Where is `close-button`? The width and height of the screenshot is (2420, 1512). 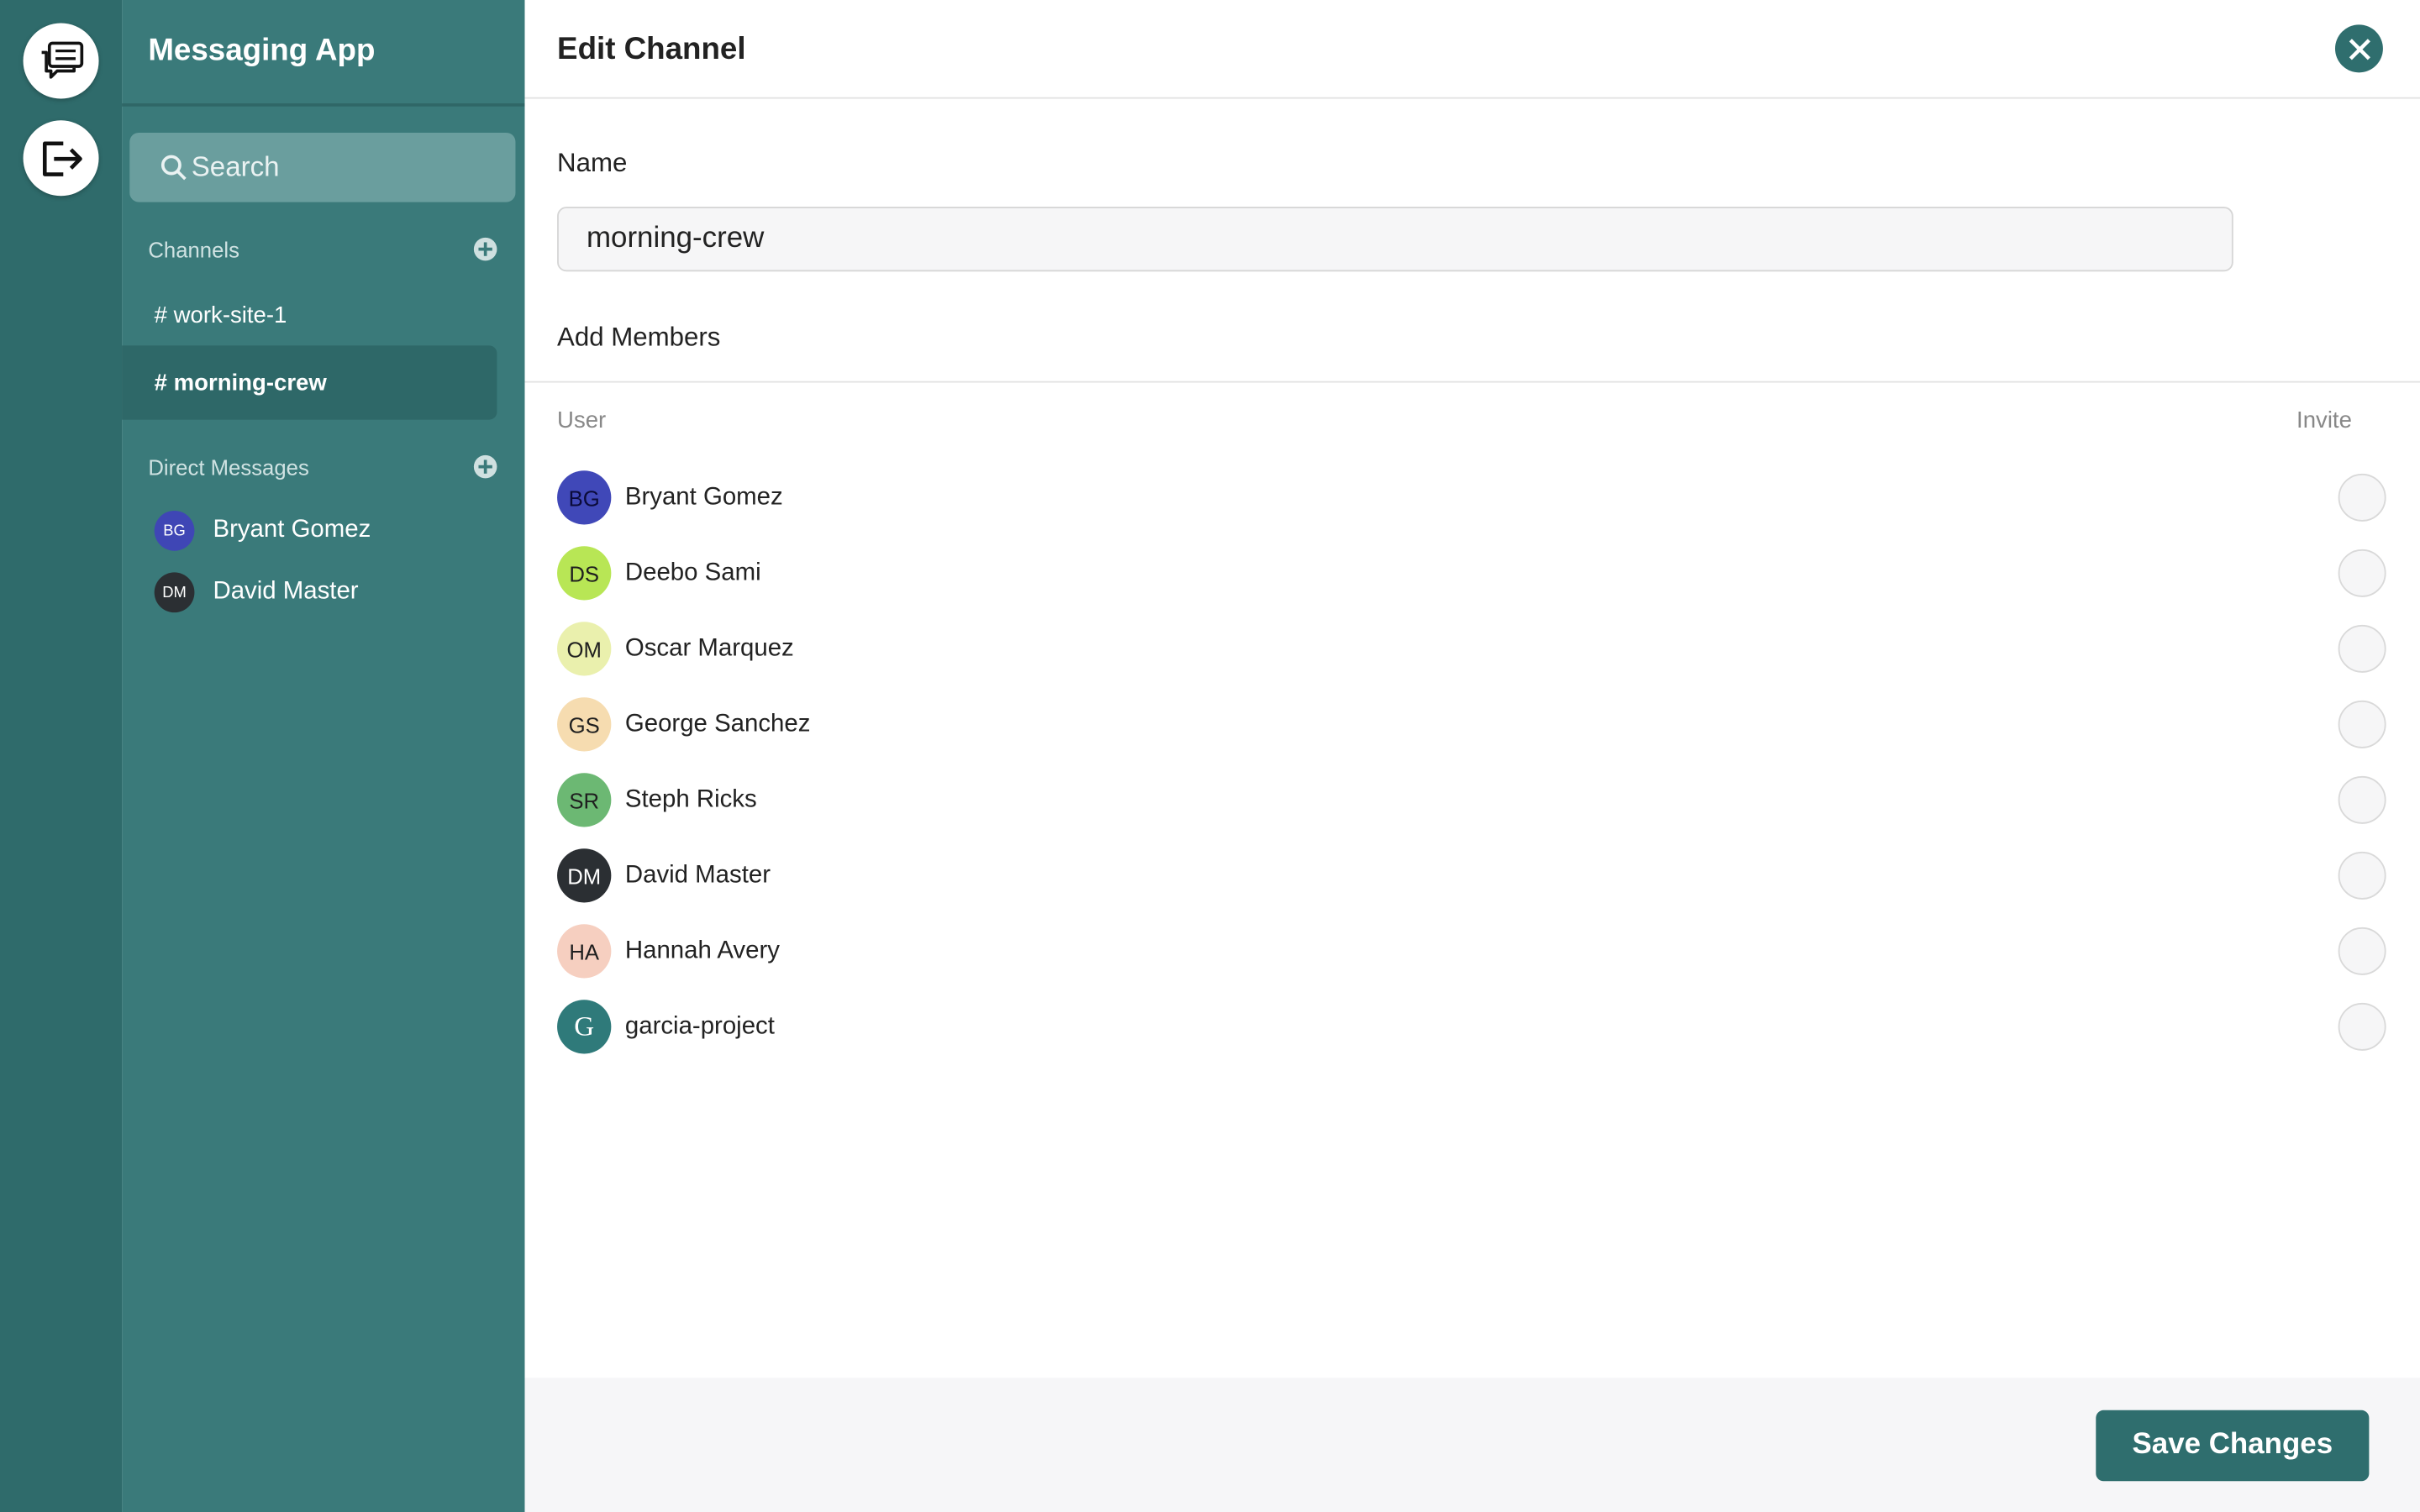
close-button is located at coordinates (2358, 48).